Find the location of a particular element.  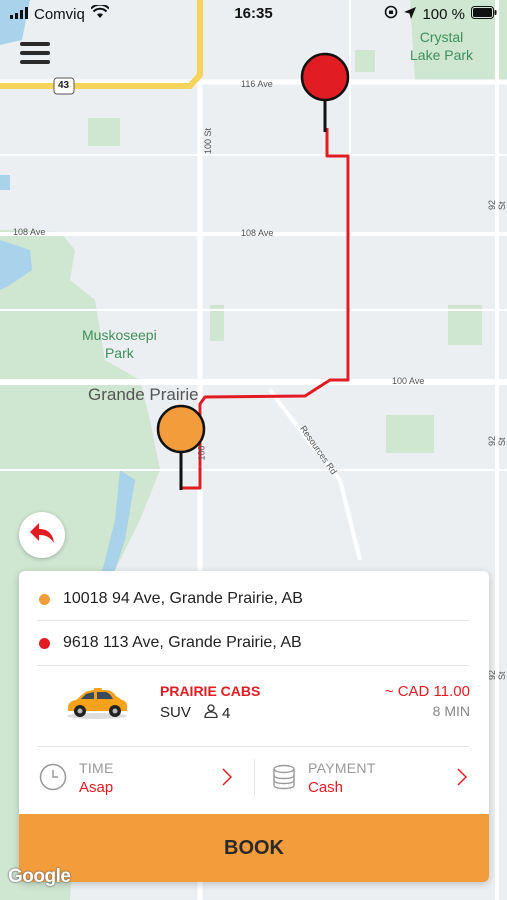

seat-count: 4 is located at coordinates (217, 713).